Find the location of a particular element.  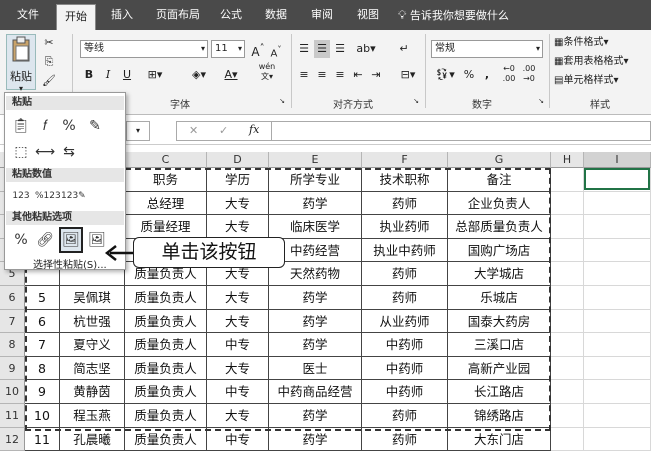

table-cell: 大学城店 is located at coordinates (499, 274).